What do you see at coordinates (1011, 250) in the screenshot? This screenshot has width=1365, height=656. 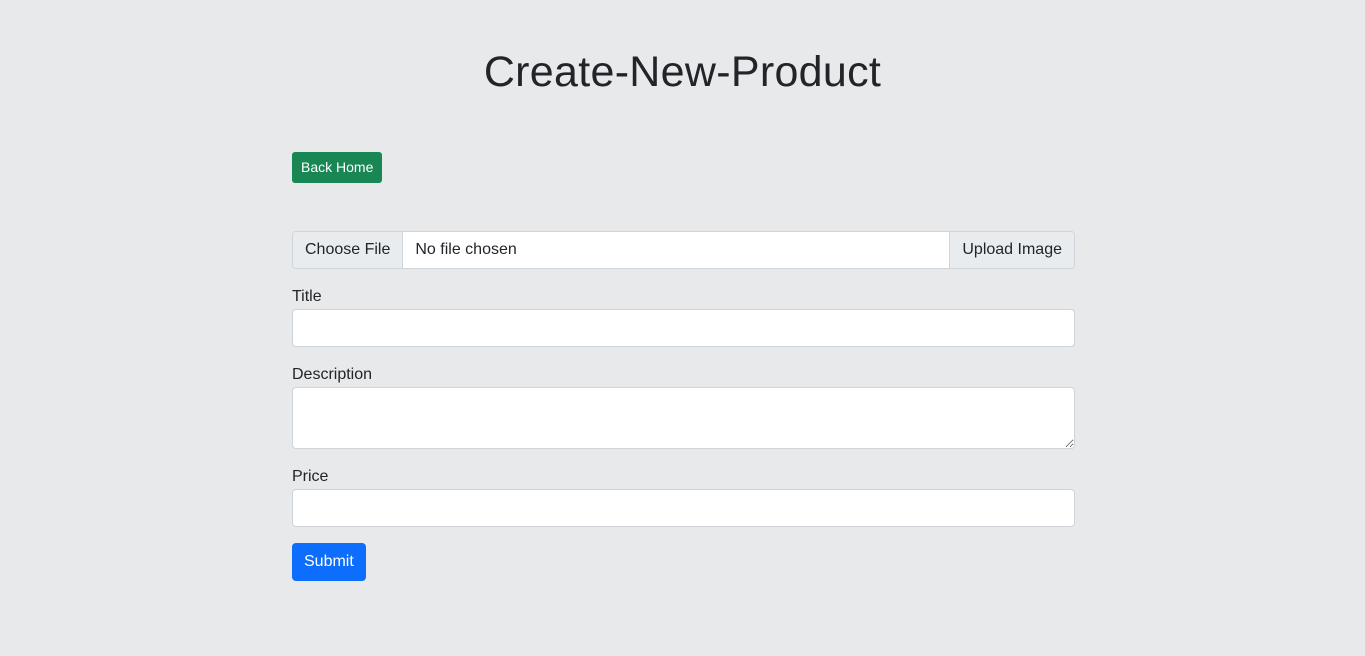 I see `upload-image-button: Upload Image` at bounding box center [1011, 250].